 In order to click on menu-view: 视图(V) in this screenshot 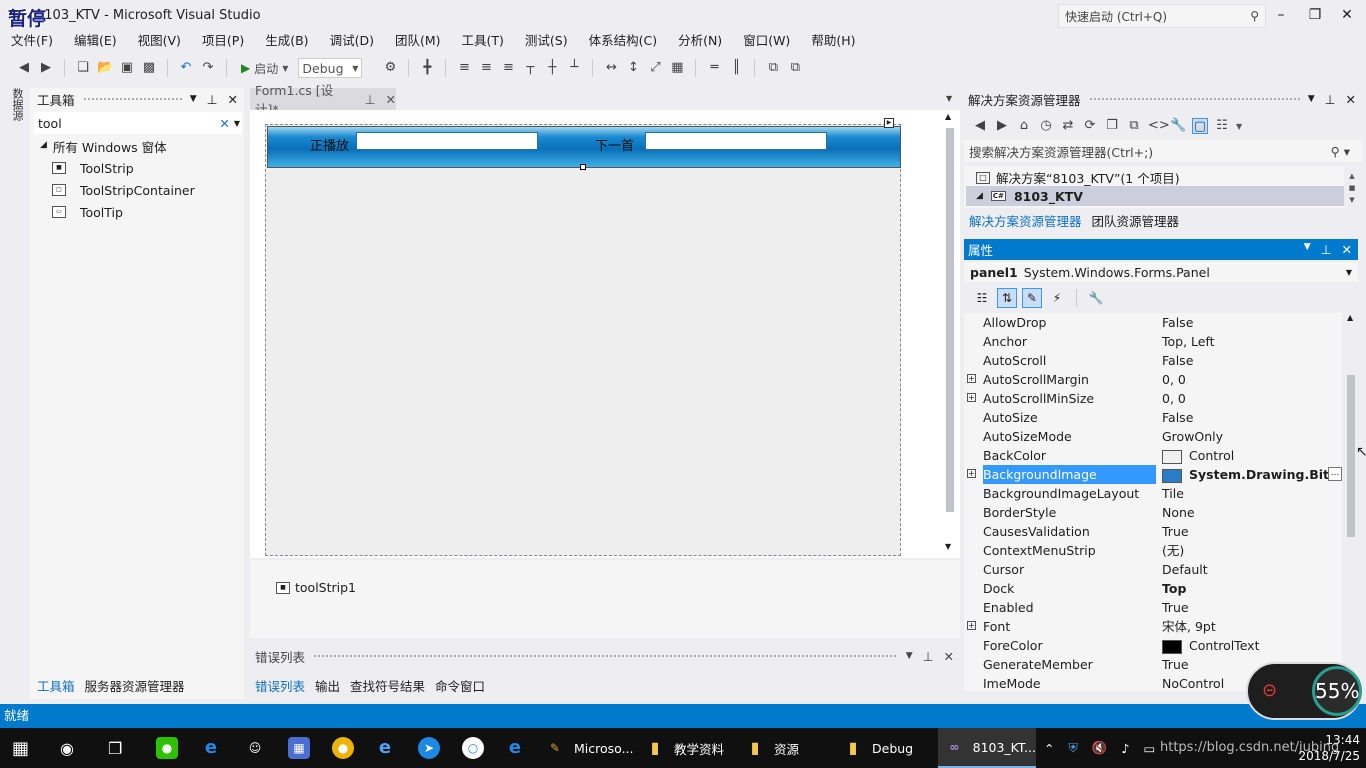, I will do `click(159, 42)`.